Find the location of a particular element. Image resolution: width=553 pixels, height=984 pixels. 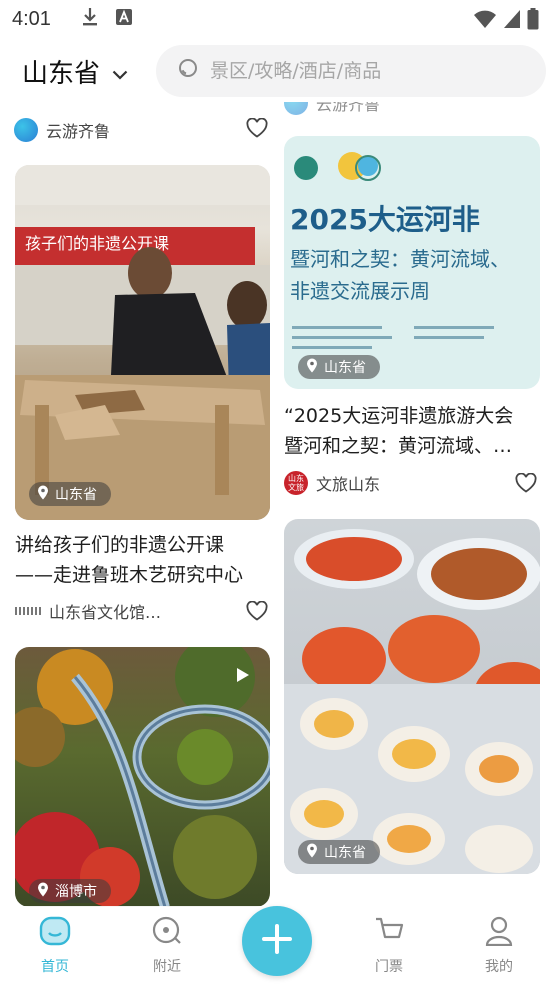

signal-icon is located at coordinates (512, 21).